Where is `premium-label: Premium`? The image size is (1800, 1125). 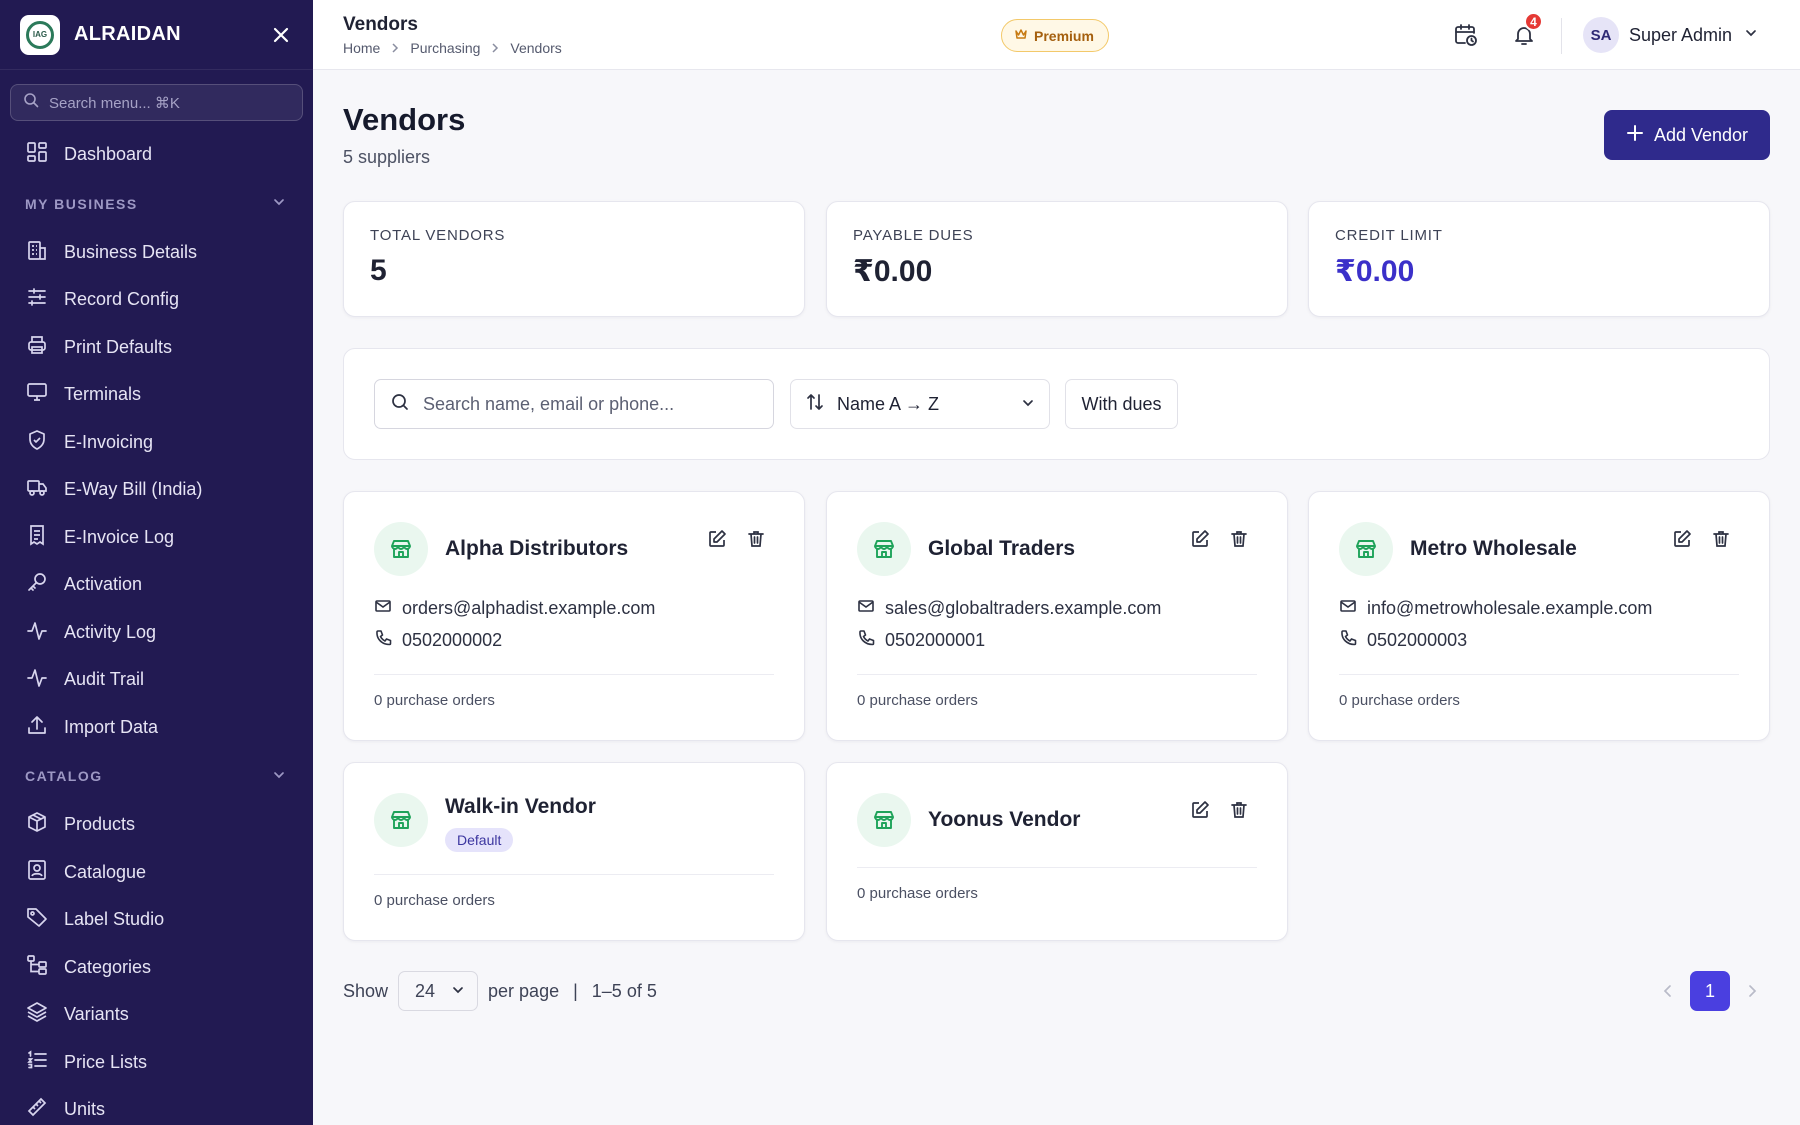
premium-label: Premium is located at coordinates (1064, 35).